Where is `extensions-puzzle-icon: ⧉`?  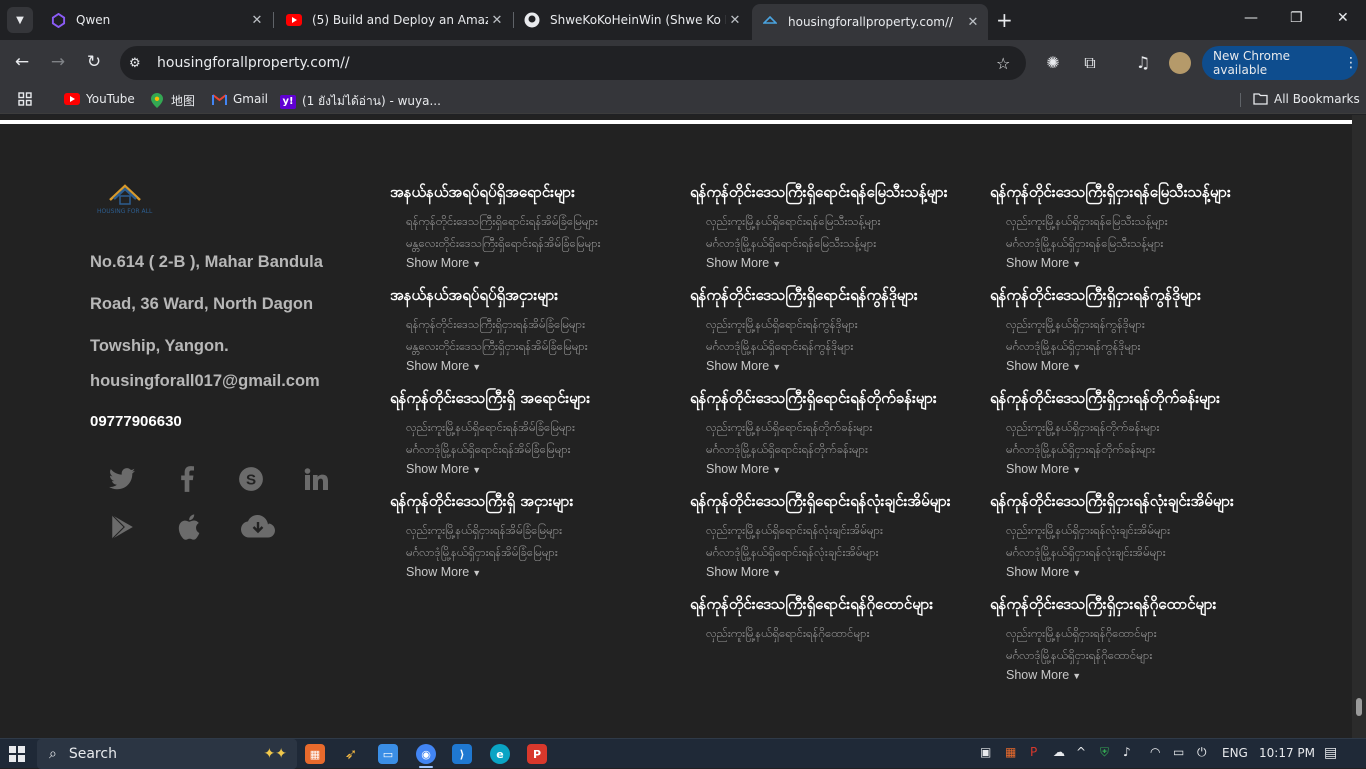 extensions-puzzle-icon: ⧉ is located at coordinates (1090, 63).